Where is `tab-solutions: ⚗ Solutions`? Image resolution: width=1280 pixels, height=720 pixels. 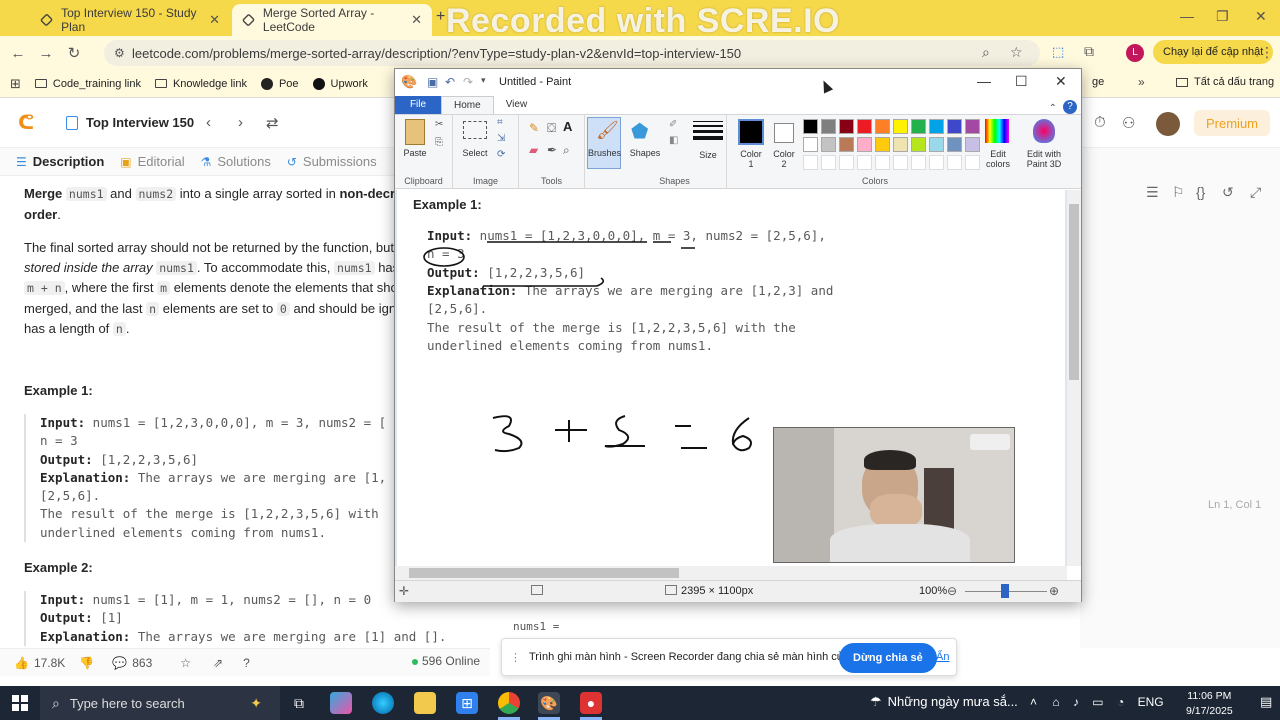
tab-solutions: ⚗ Solutions is located at coordinates (236, 161).